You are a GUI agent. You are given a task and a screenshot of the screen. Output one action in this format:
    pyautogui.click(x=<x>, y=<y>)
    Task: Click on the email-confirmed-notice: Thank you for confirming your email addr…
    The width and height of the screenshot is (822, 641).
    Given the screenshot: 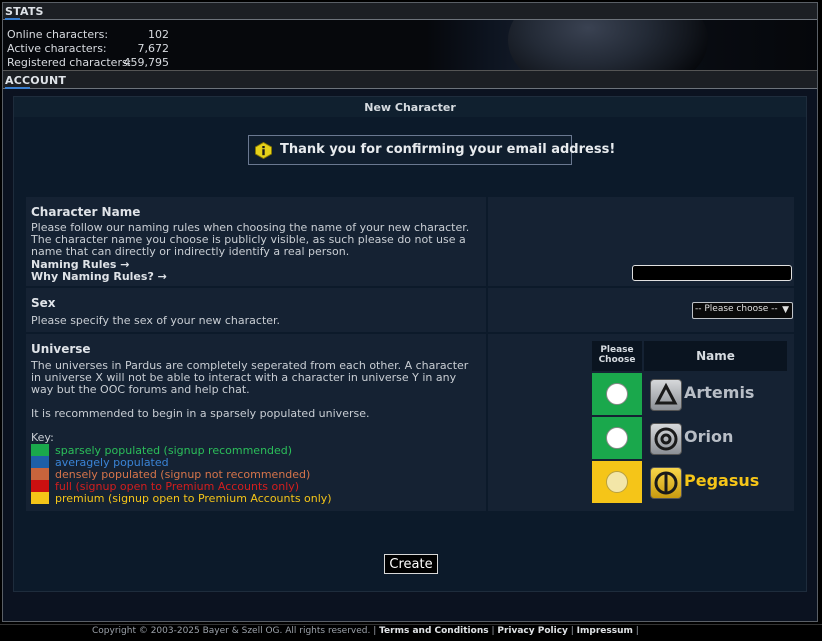 What is the action you would take?
    pyautogui.click(x=431, y=150)
    